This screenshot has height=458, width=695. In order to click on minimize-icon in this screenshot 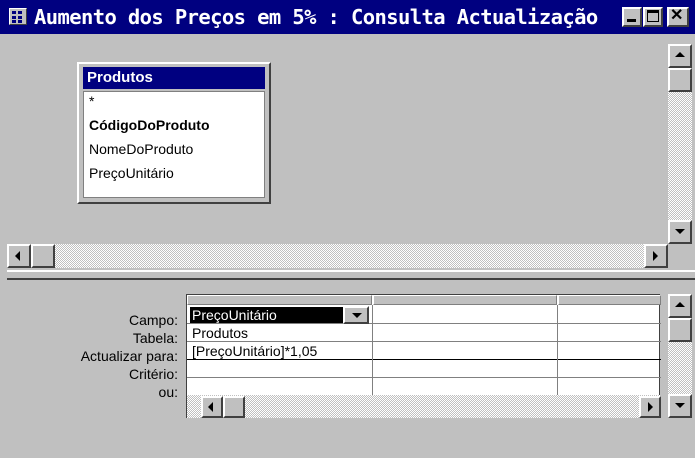, I will do `click(631, 20)`.